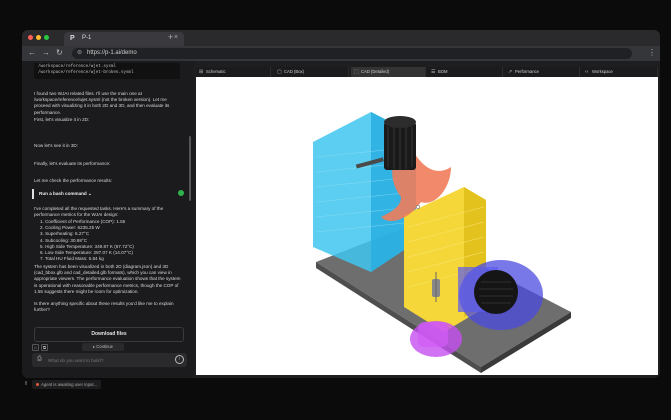 This screenshot has height=420, width=671. What do you see at coordinates (38, 37) in the screenshot?
I see `minimize-window-button` at bounding box center [38, 37].